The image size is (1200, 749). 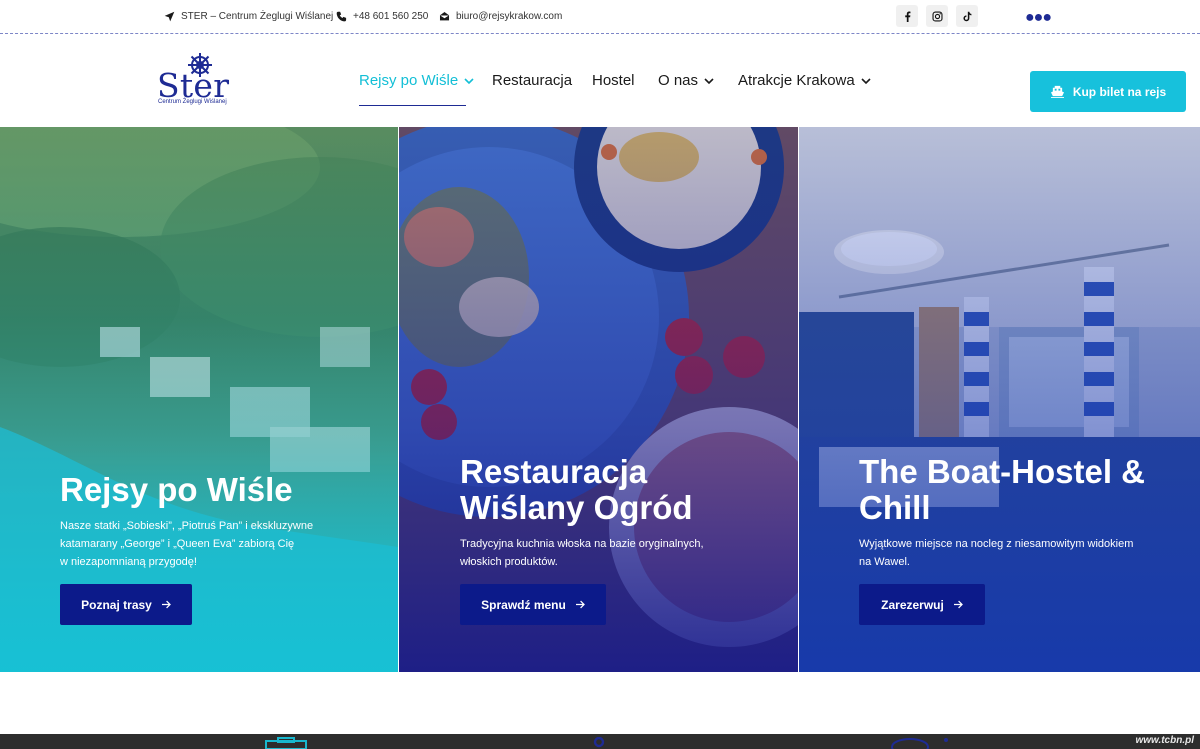 What do you see at coordinates (341, 16) in the screenshot?
I see `phone-icon` at bounding box center [341, 16].